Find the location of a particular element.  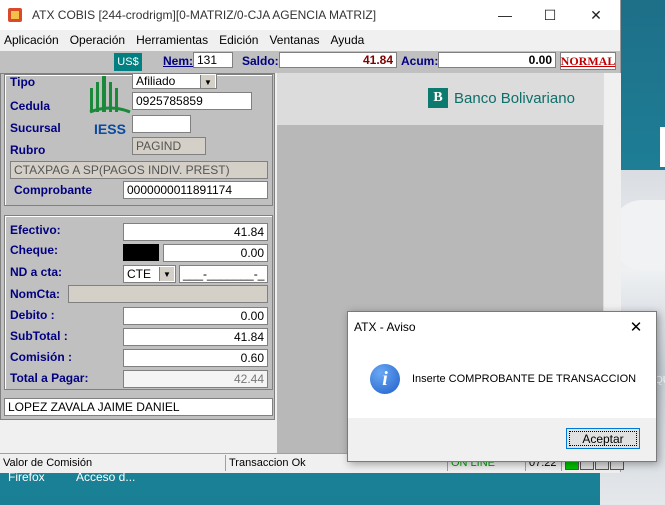

bank-logo: B Banco Bolivariano is located at coordinates (501, 98).